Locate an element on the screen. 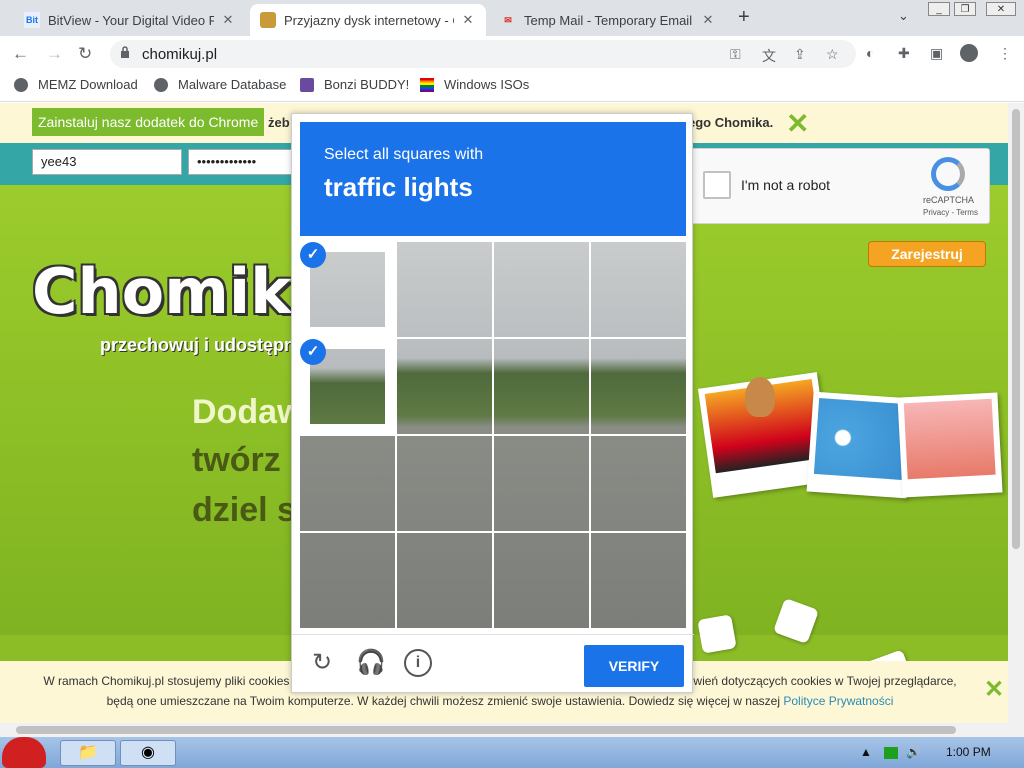  verify-button: VERIFY is located at coordinates (634, 666).